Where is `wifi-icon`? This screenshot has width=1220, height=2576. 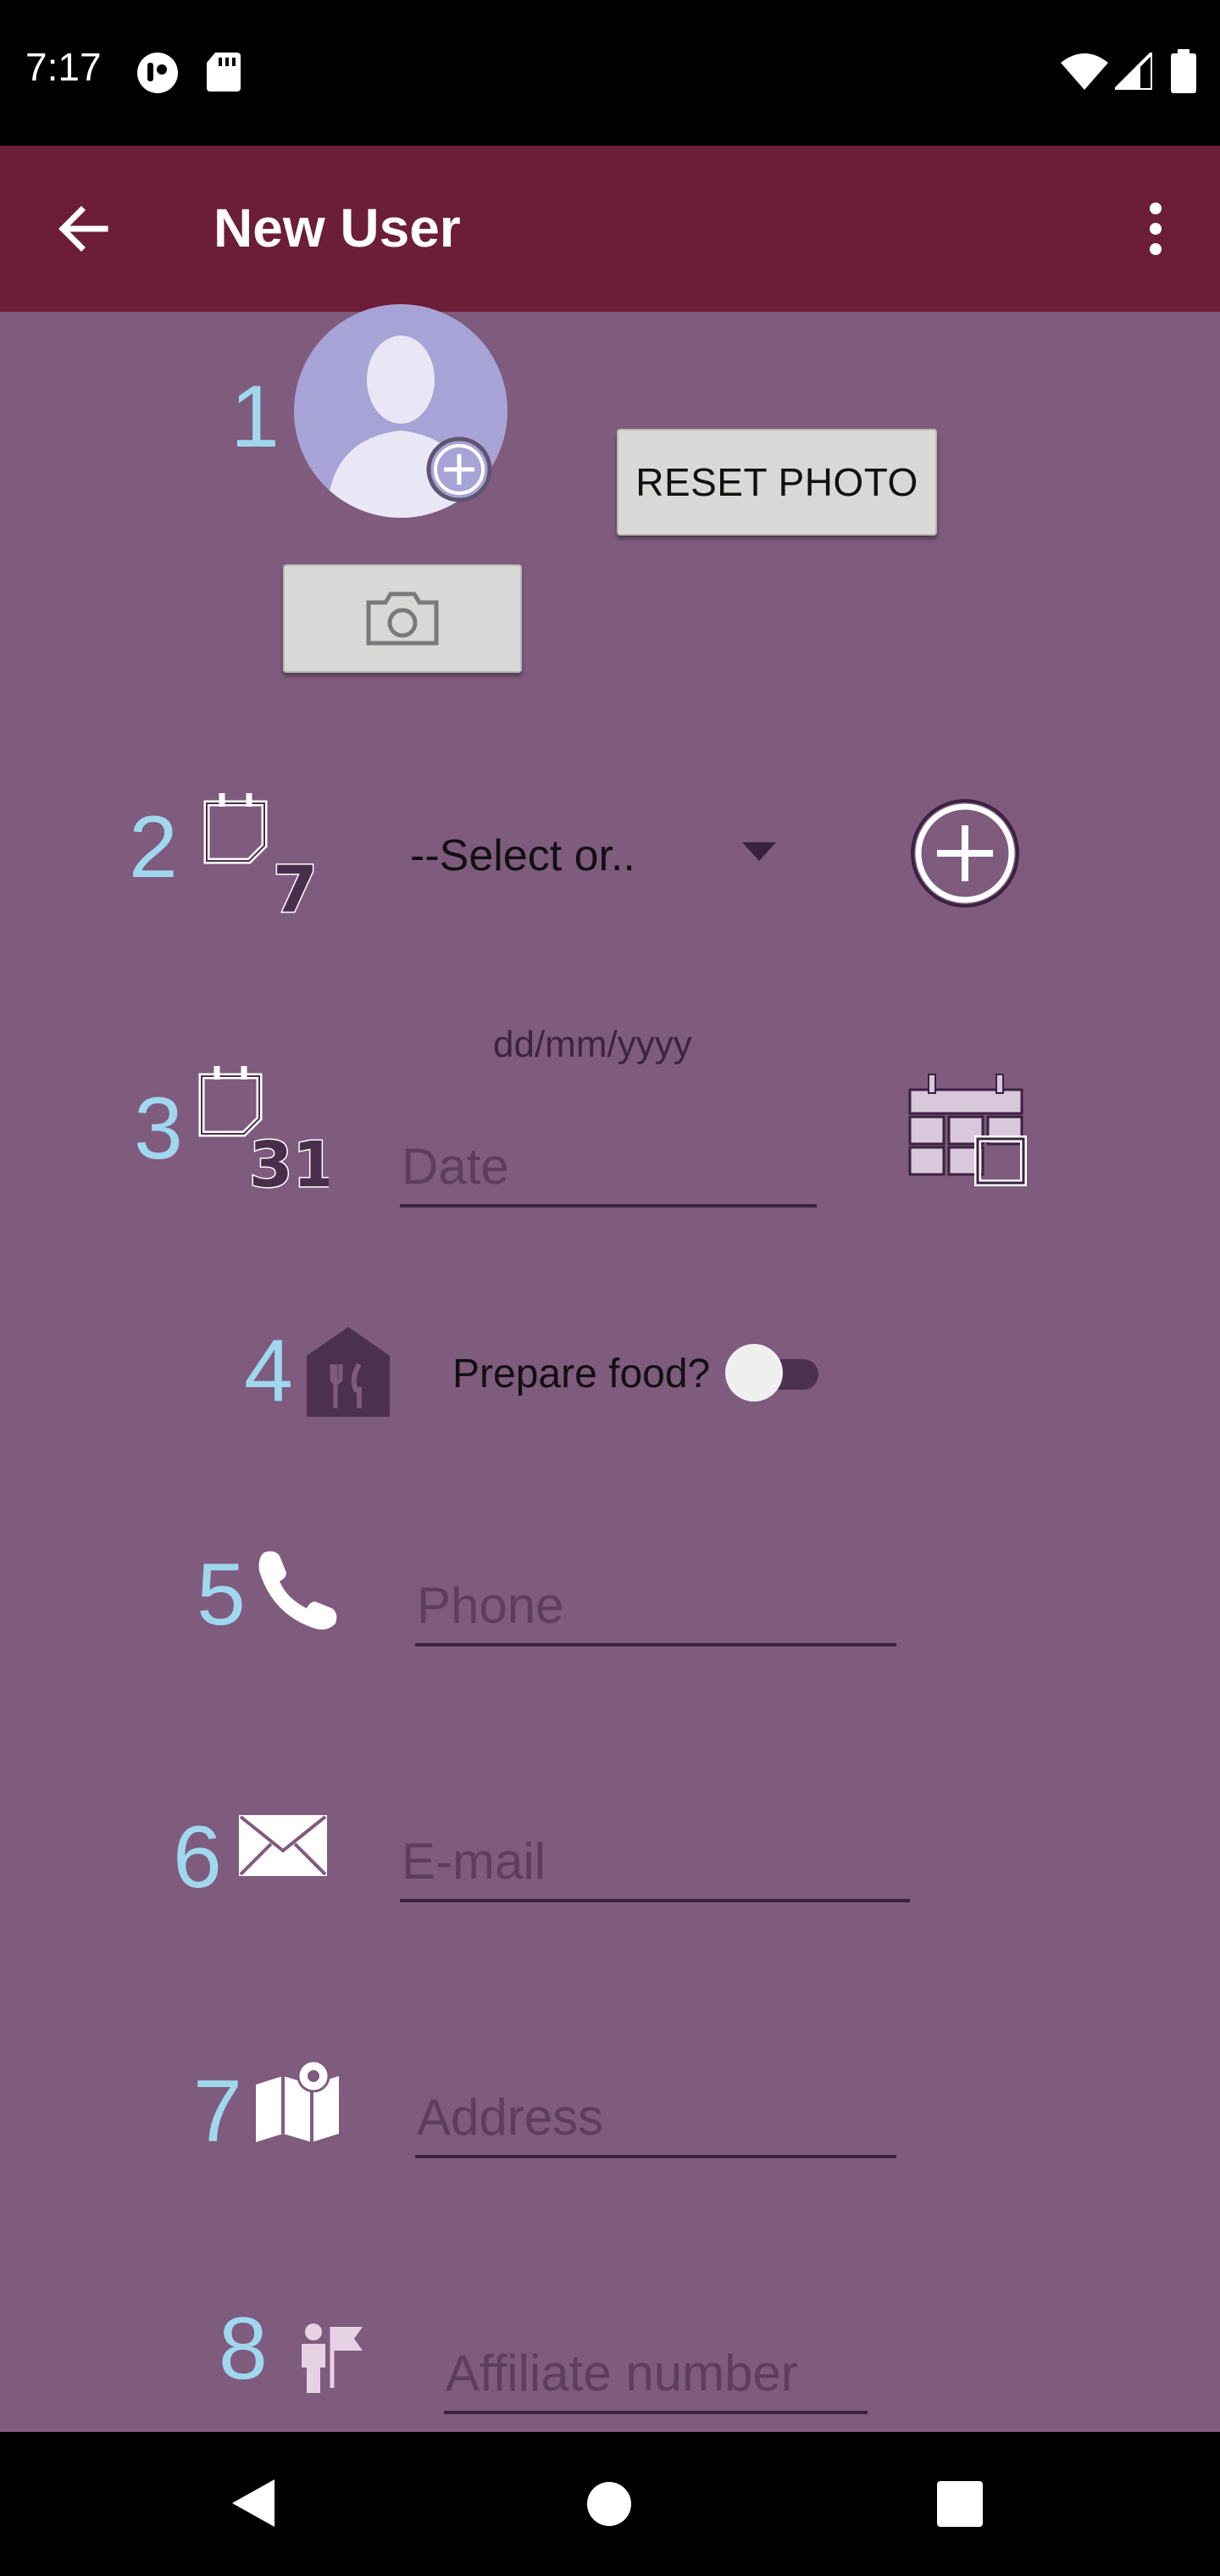
wifi-icon is located at coordinates (1084, 71).